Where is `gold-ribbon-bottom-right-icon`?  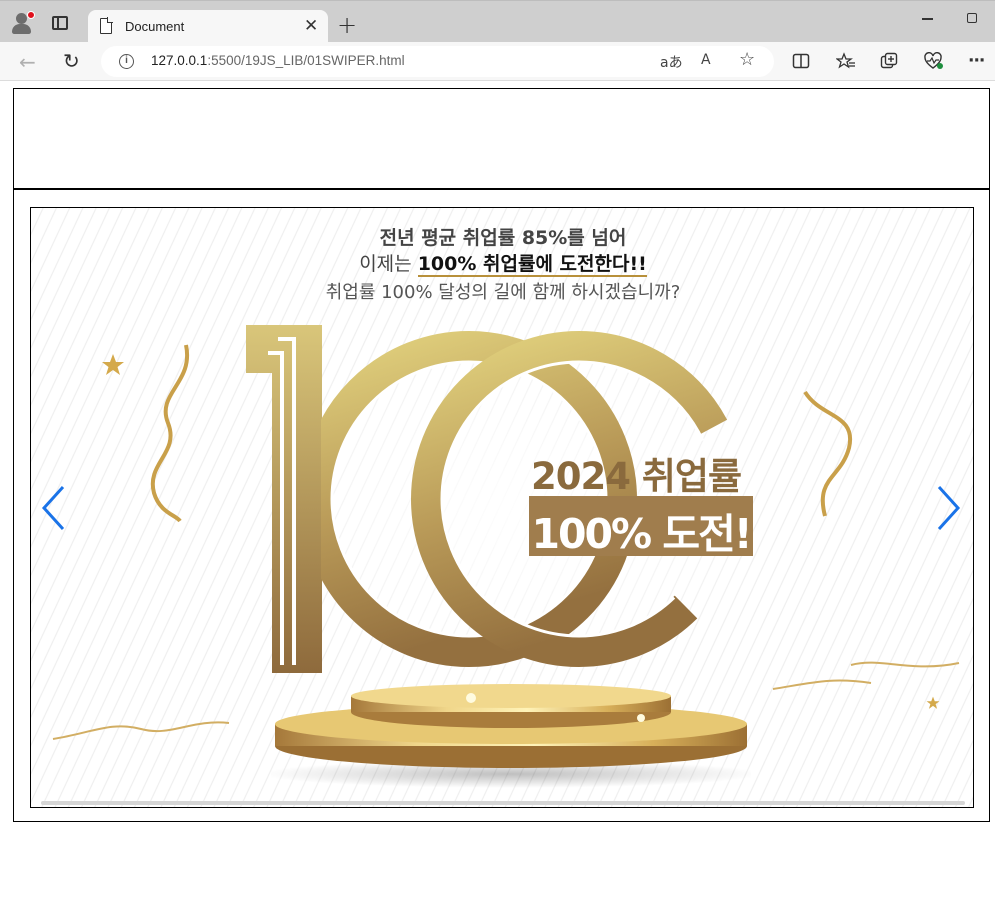 gold-ribbon-bottom-right-icon is located at coordinates (866, 675).